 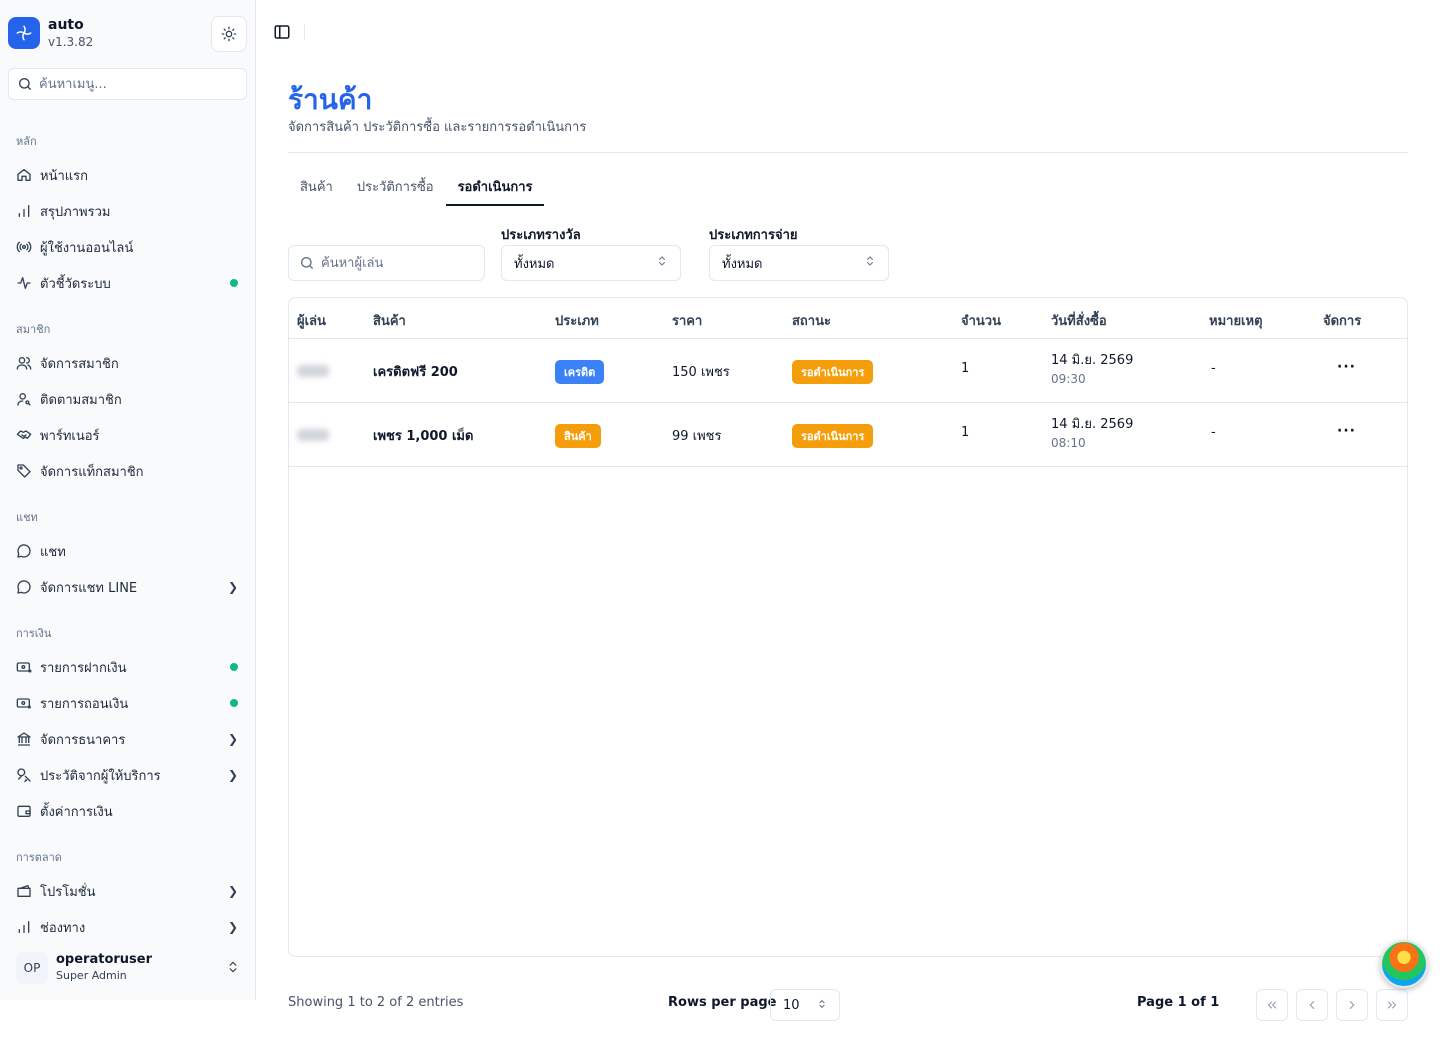 I want to click on sidebar-item-label: โปรโมชั่น, so click(x=68, y=892).